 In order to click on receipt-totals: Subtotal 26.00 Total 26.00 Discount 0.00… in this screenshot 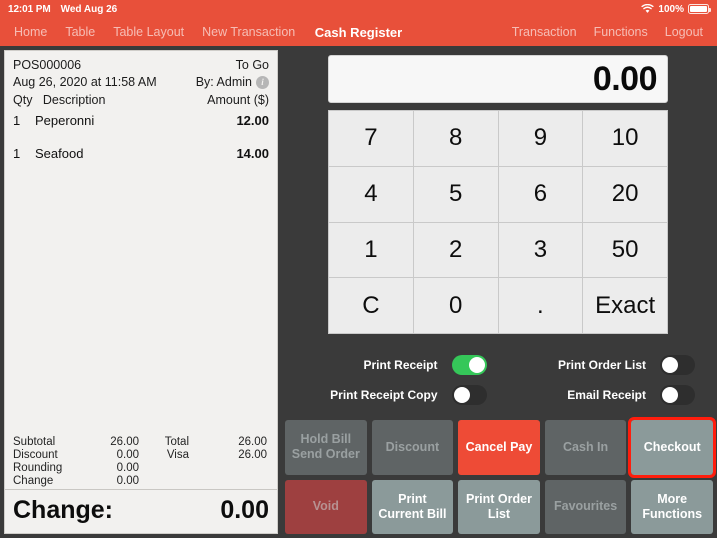, I will do `click(141, 460)`.